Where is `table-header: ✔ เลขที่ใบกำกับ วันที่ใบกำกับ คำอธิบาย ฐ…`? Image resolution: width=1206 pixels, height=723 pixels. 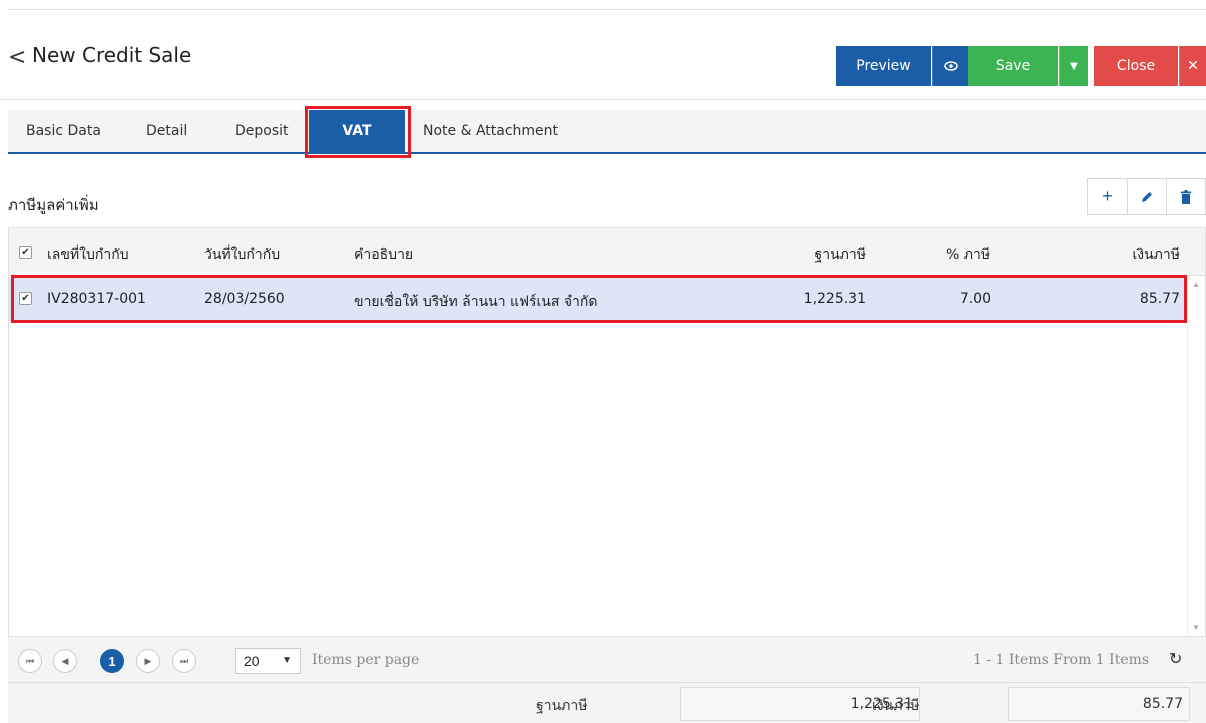 table-header: ✔ เลขที่ใบกำกับ วันที่ใบกำกับ คำอธิบาย ฐ… is located at coordinates (607, 252).